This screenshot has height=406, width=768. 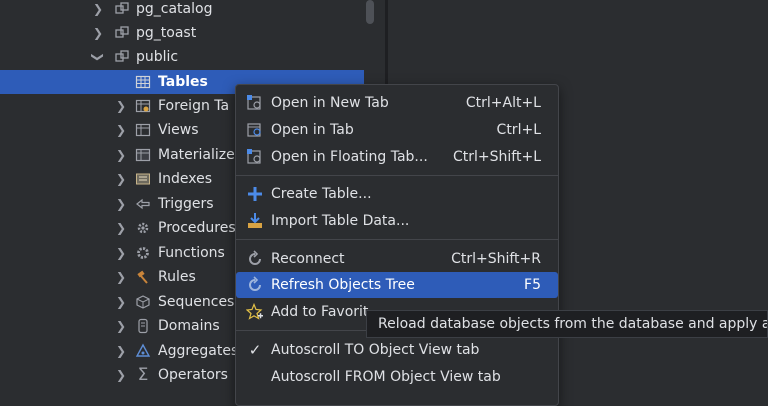 I want to click on menu-item-shortcut: Ctrl+L, so click(x=518, y=130).